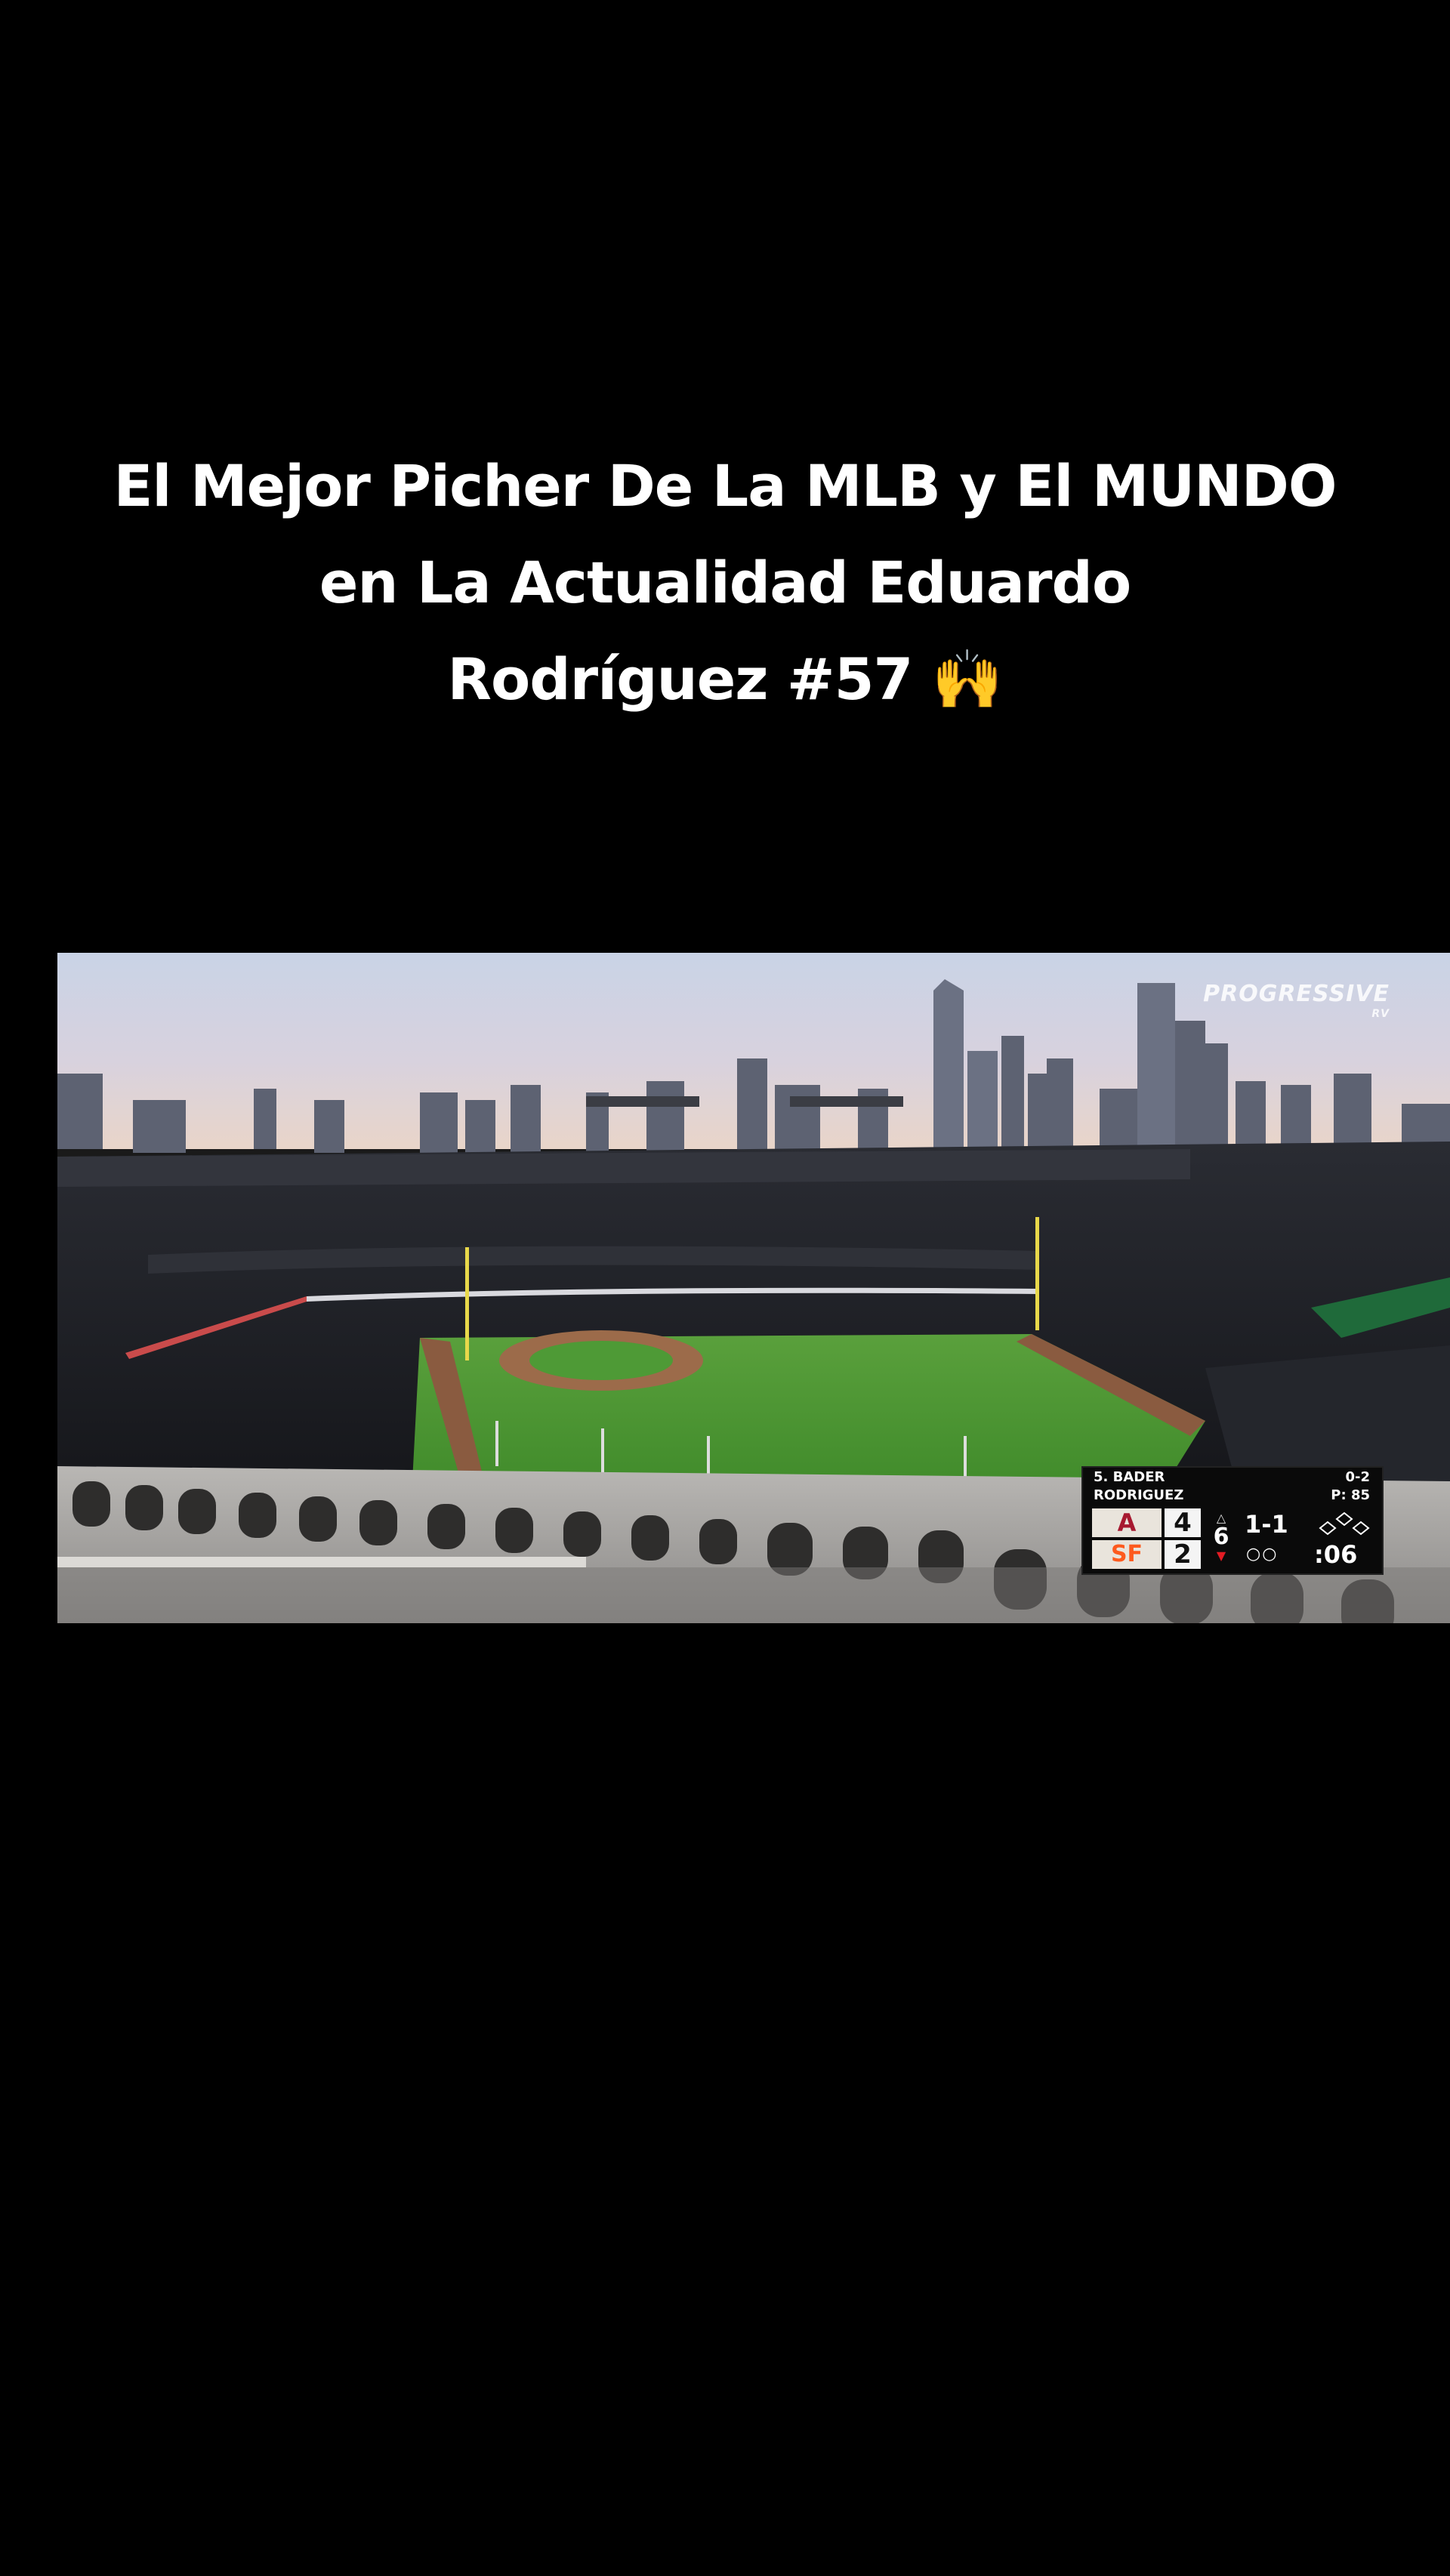  Describe the element at coordinates (1262, 1554) in the screenshot. I see `outs-indicator: ○○` at that location.